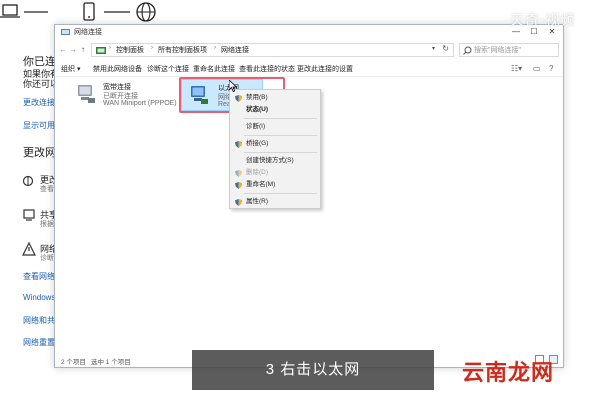 The height and width of the screenshot is (400, 600). What do you see at coordinates (78, 69) in the screenshot?
I see `chevron-down-icon: ▾` at bounding box center [78, 69].